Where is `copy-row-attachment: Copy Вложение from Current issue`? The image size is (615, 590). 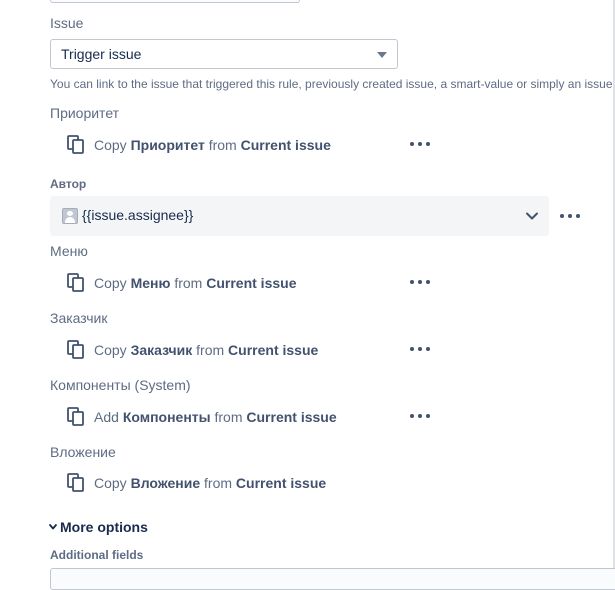
copy-row-attachment: Copy Вложение from Current issue is located at coordinates (196, 483).